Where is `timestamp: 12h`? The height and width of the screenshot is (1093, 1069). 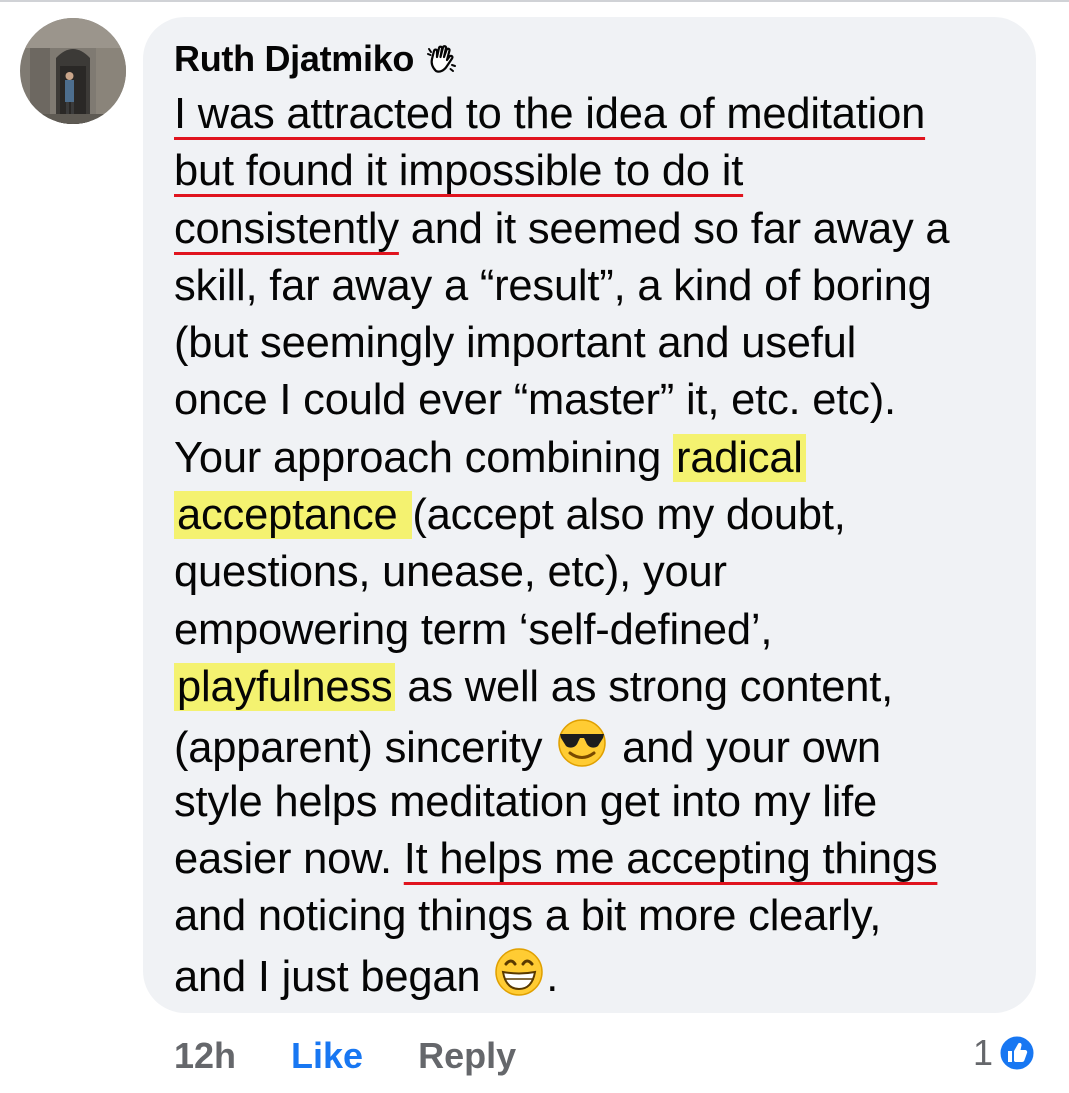
timestamp: 12h is located at coordinates (205, 1056).